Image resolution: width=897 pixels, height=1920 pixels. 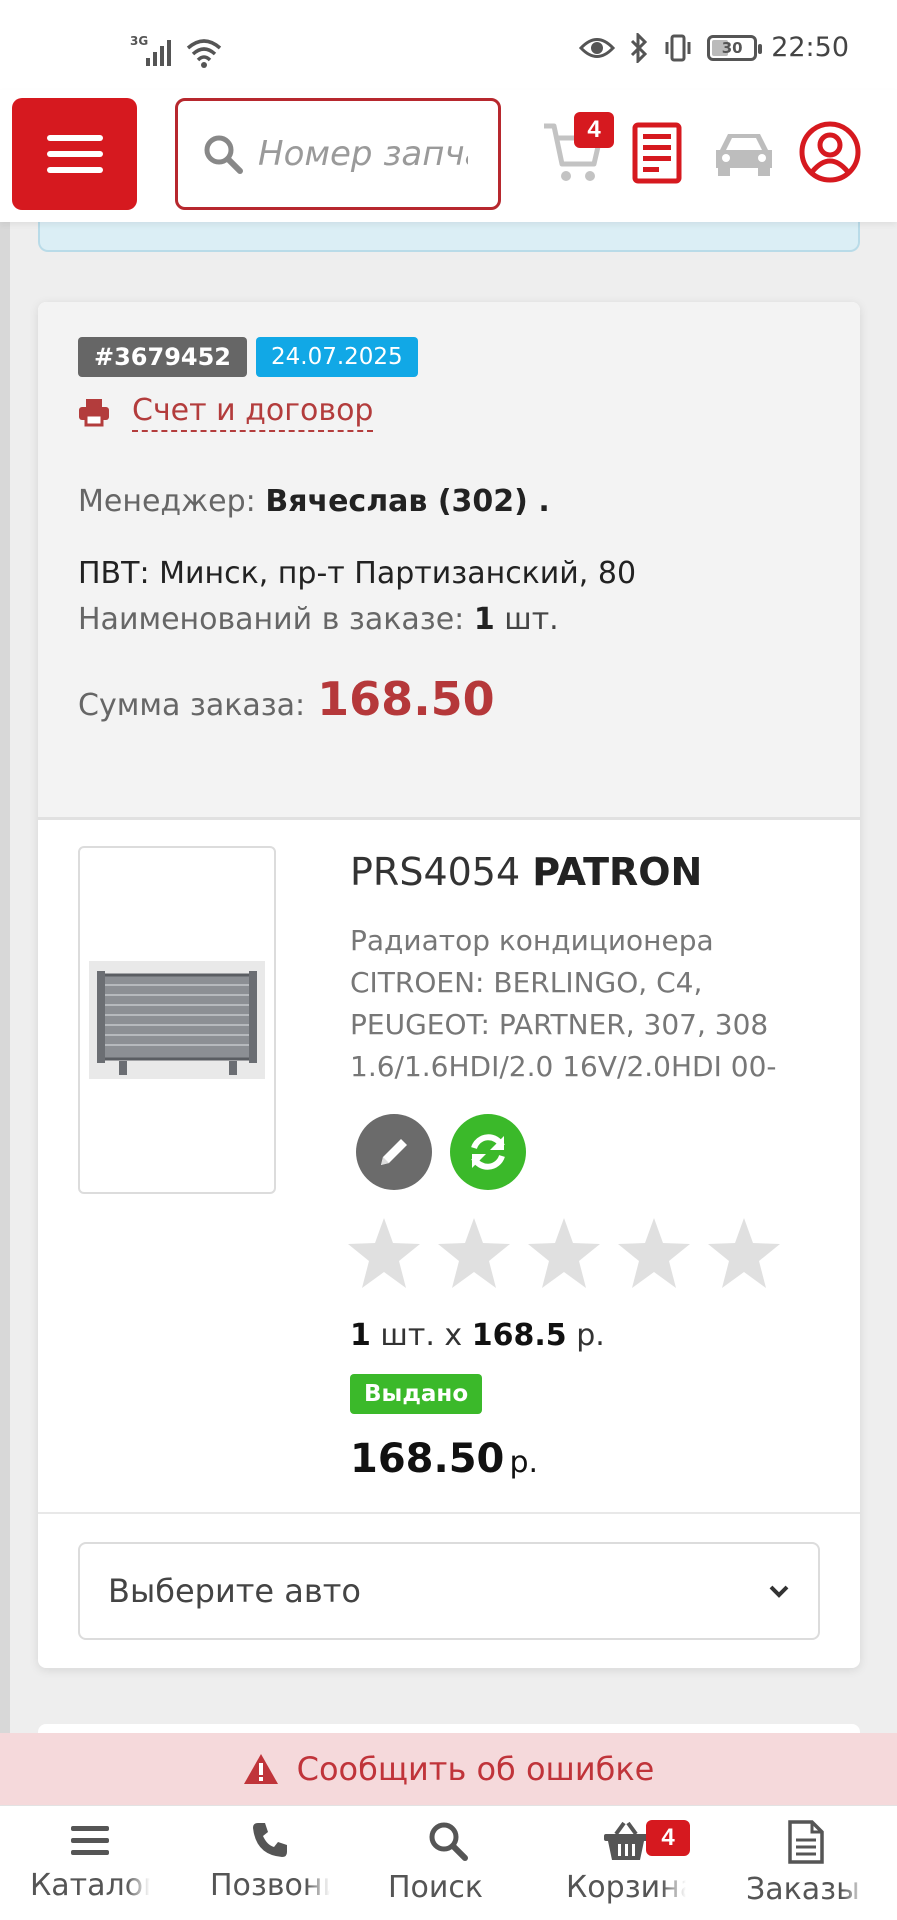 I want to click on status-icons: 30 22:50, so click(x=714, y=47).